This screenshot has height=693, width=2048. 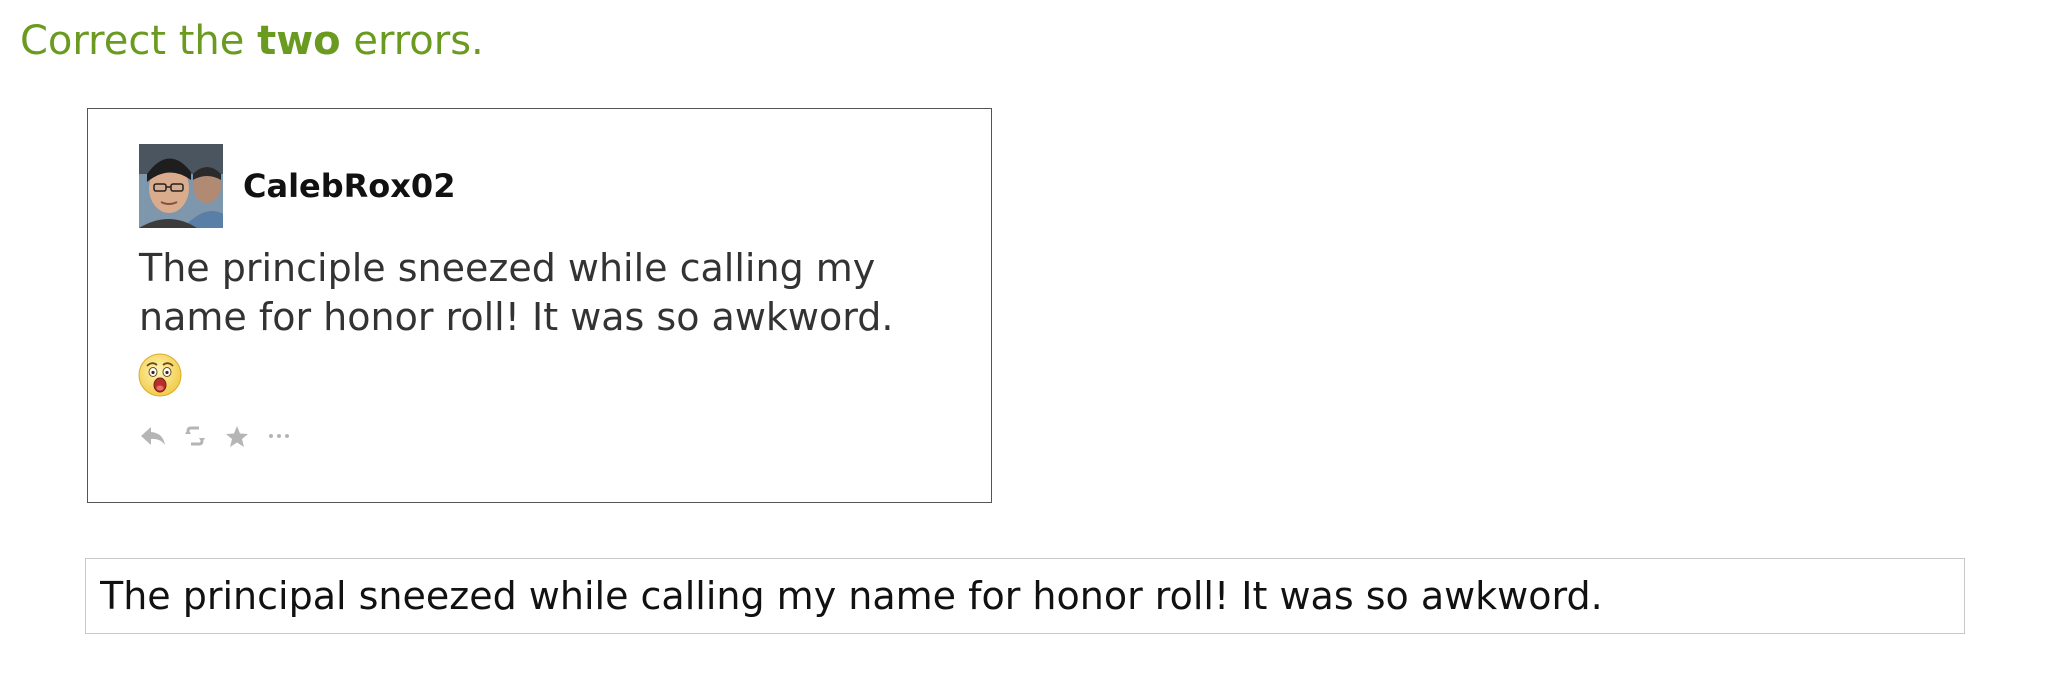 I want to click on favorite-icon, so click(x=237, y=436).